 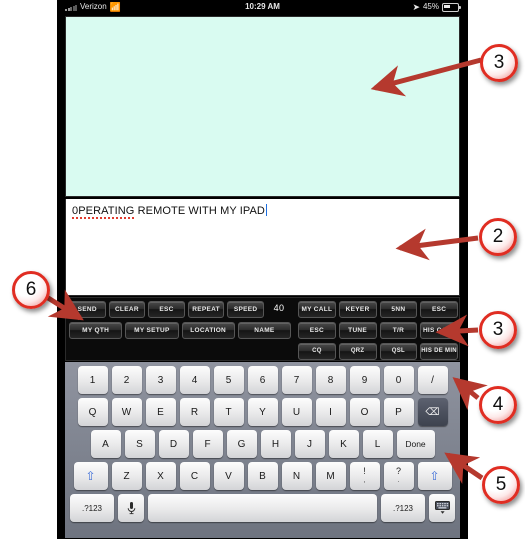 I want to click on callout-5: 5, so click(x=501, y=485).